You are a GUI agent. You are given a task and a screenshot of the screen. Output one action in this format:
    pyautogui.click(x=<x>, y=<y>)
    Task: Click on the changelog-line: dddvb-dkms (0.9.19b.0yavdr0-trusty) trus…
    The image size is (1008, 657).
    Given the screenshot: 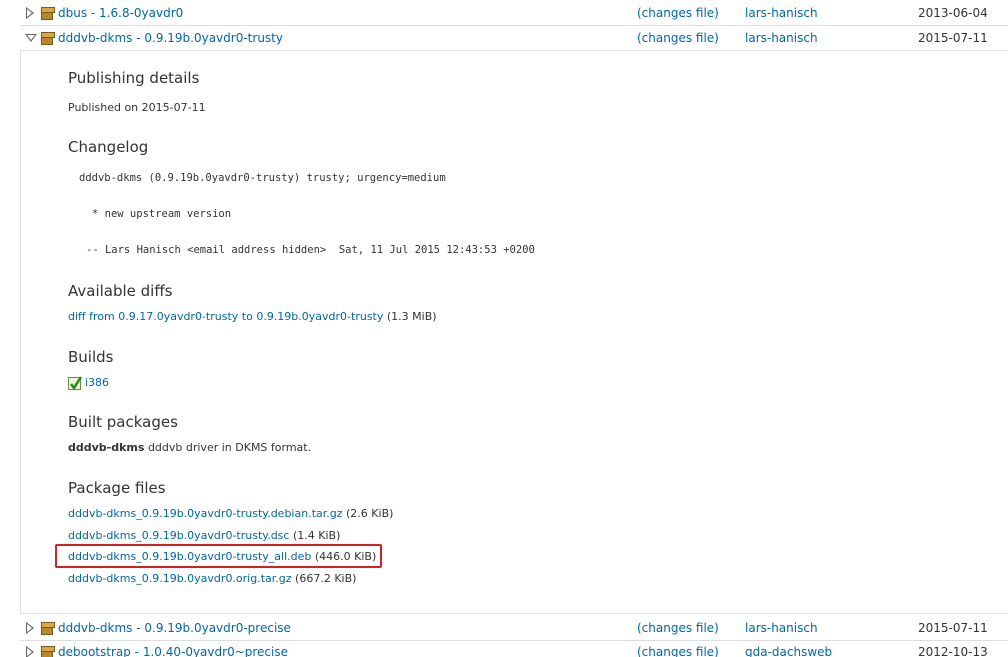 What is the action you would take?
    pyautogui.click(x=262, y=178)
    